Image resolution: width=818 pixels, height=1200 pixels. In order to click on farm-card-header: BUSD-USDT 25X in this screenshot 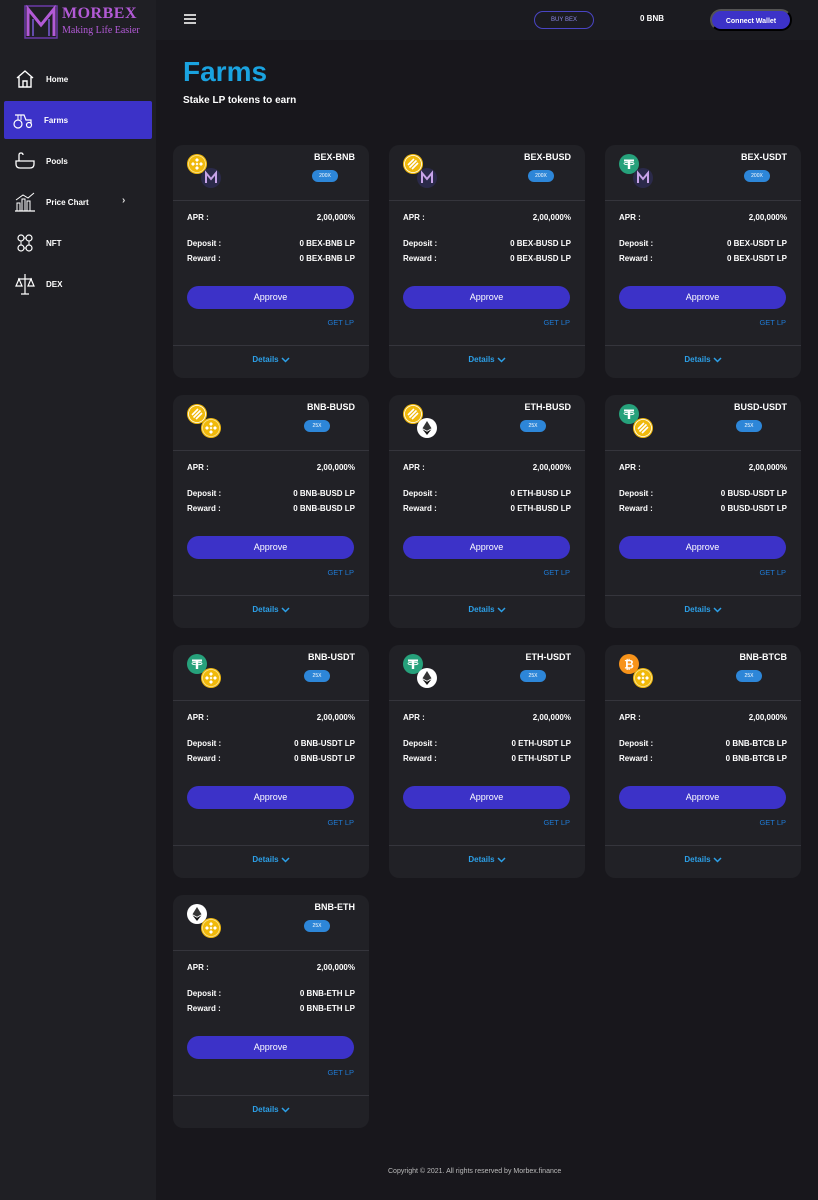, I will do `click(703, 423)`.